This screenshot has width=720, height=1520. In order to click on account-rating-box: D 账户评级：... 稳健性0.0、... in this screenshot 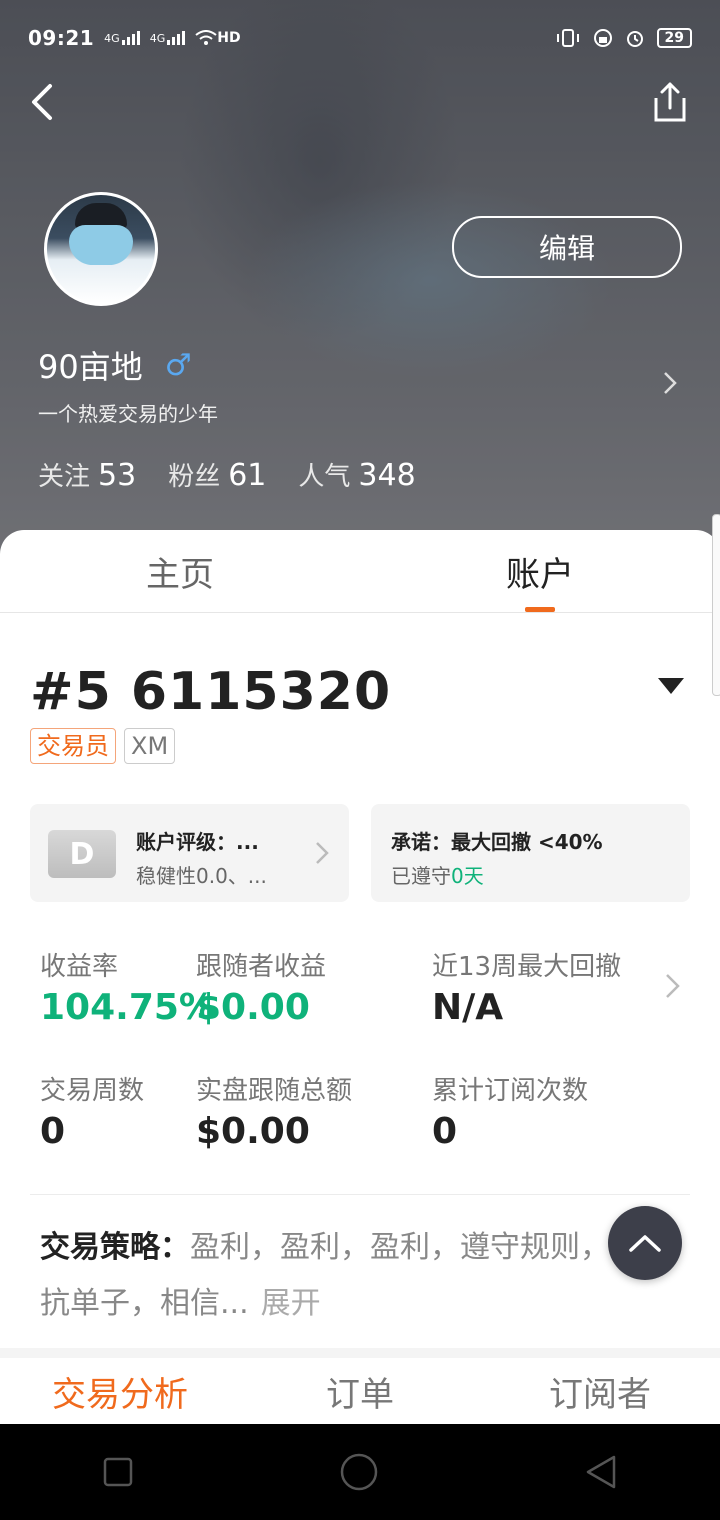, I will do `click(189, 853)`.